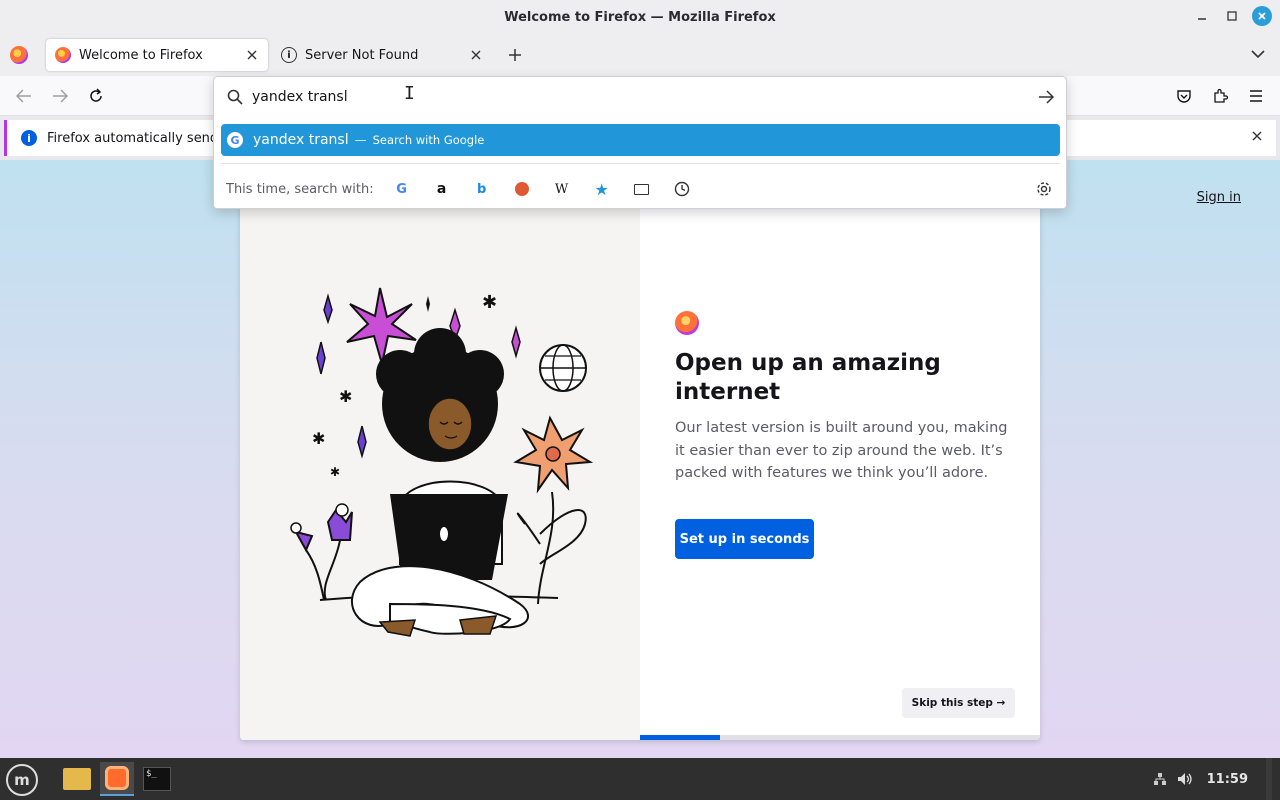  I want to click on info-favicon-icon: i, so click(289, 55).